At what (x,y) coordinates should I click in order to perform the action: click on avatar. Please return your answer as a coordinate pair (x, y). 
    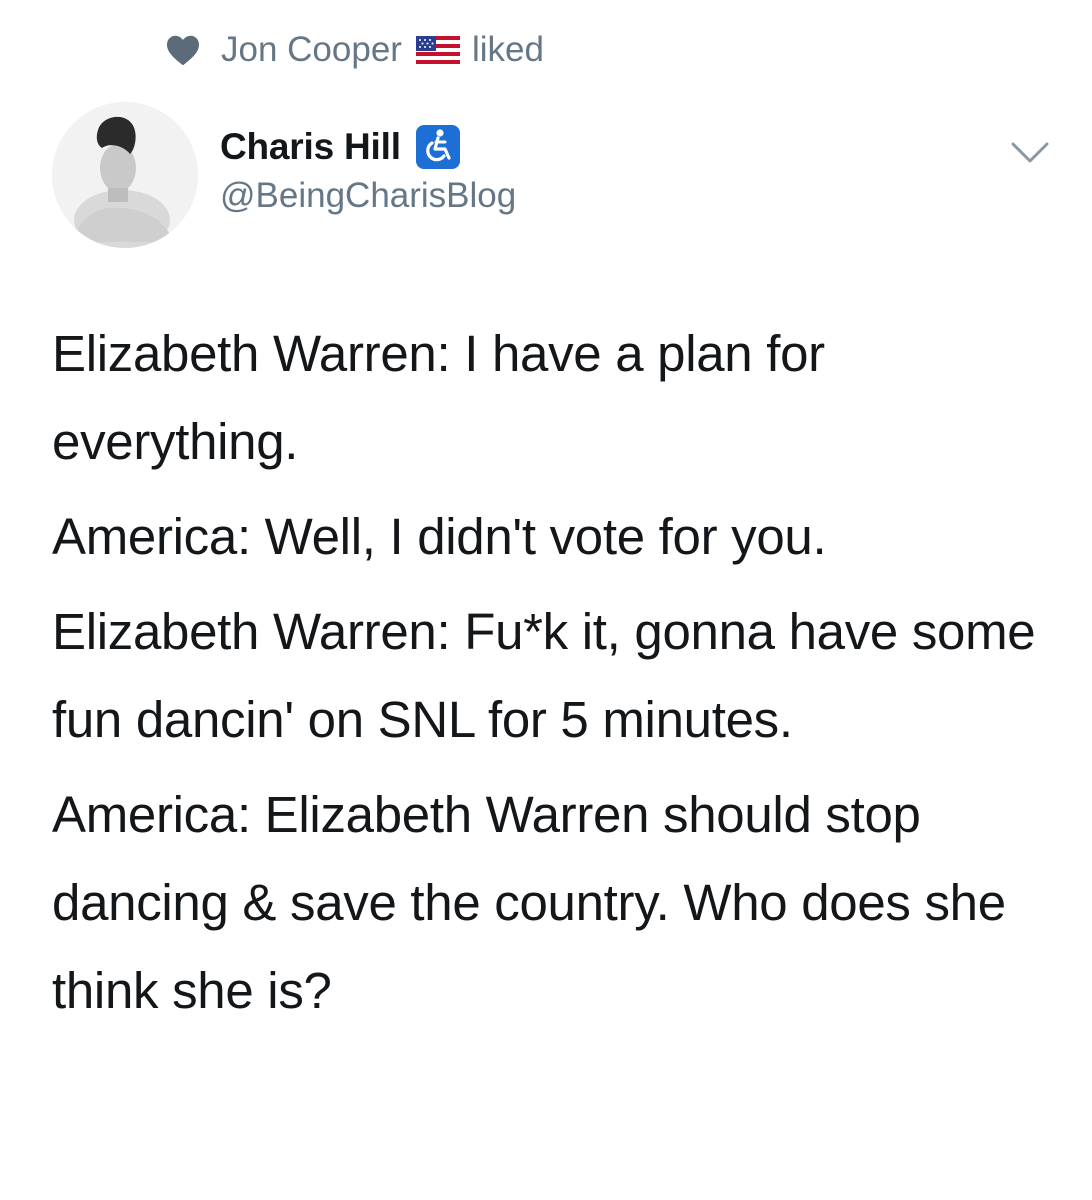
    Looking at the image, I should click on (125, 175).